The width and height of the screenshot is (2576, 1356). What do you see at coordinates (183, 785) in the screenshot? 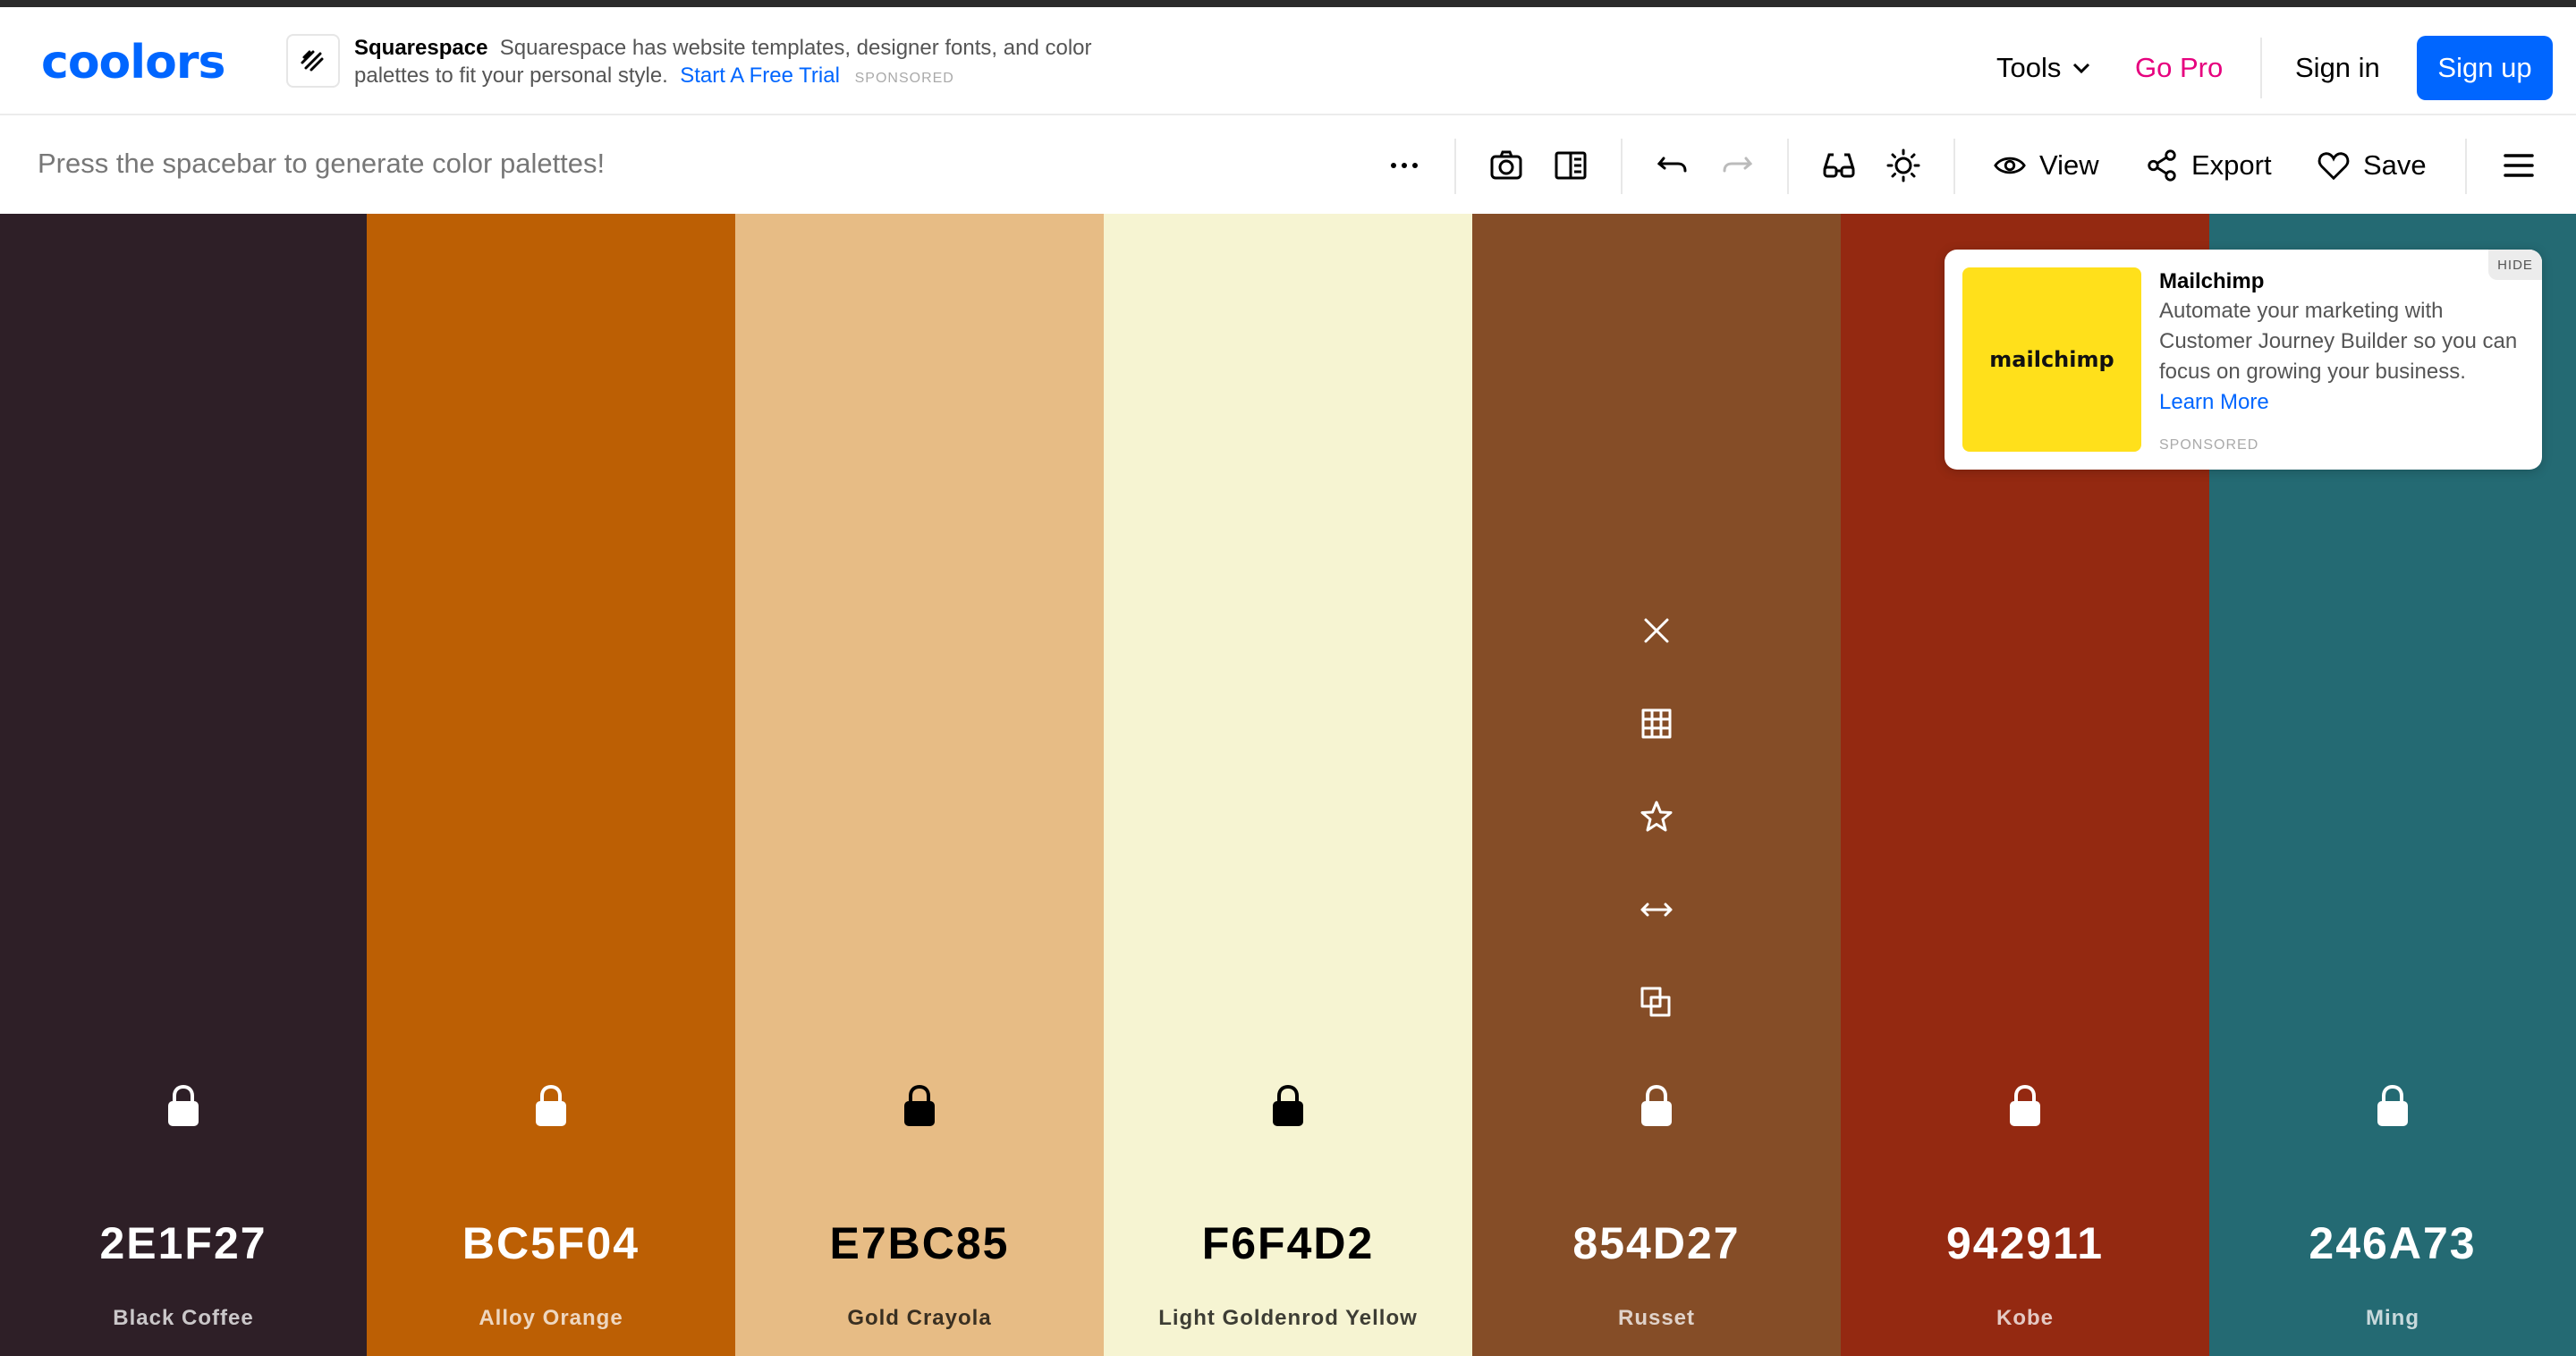
I see `color-column: 2E1F27 Black Coffee` at bounding box center [183, 785].